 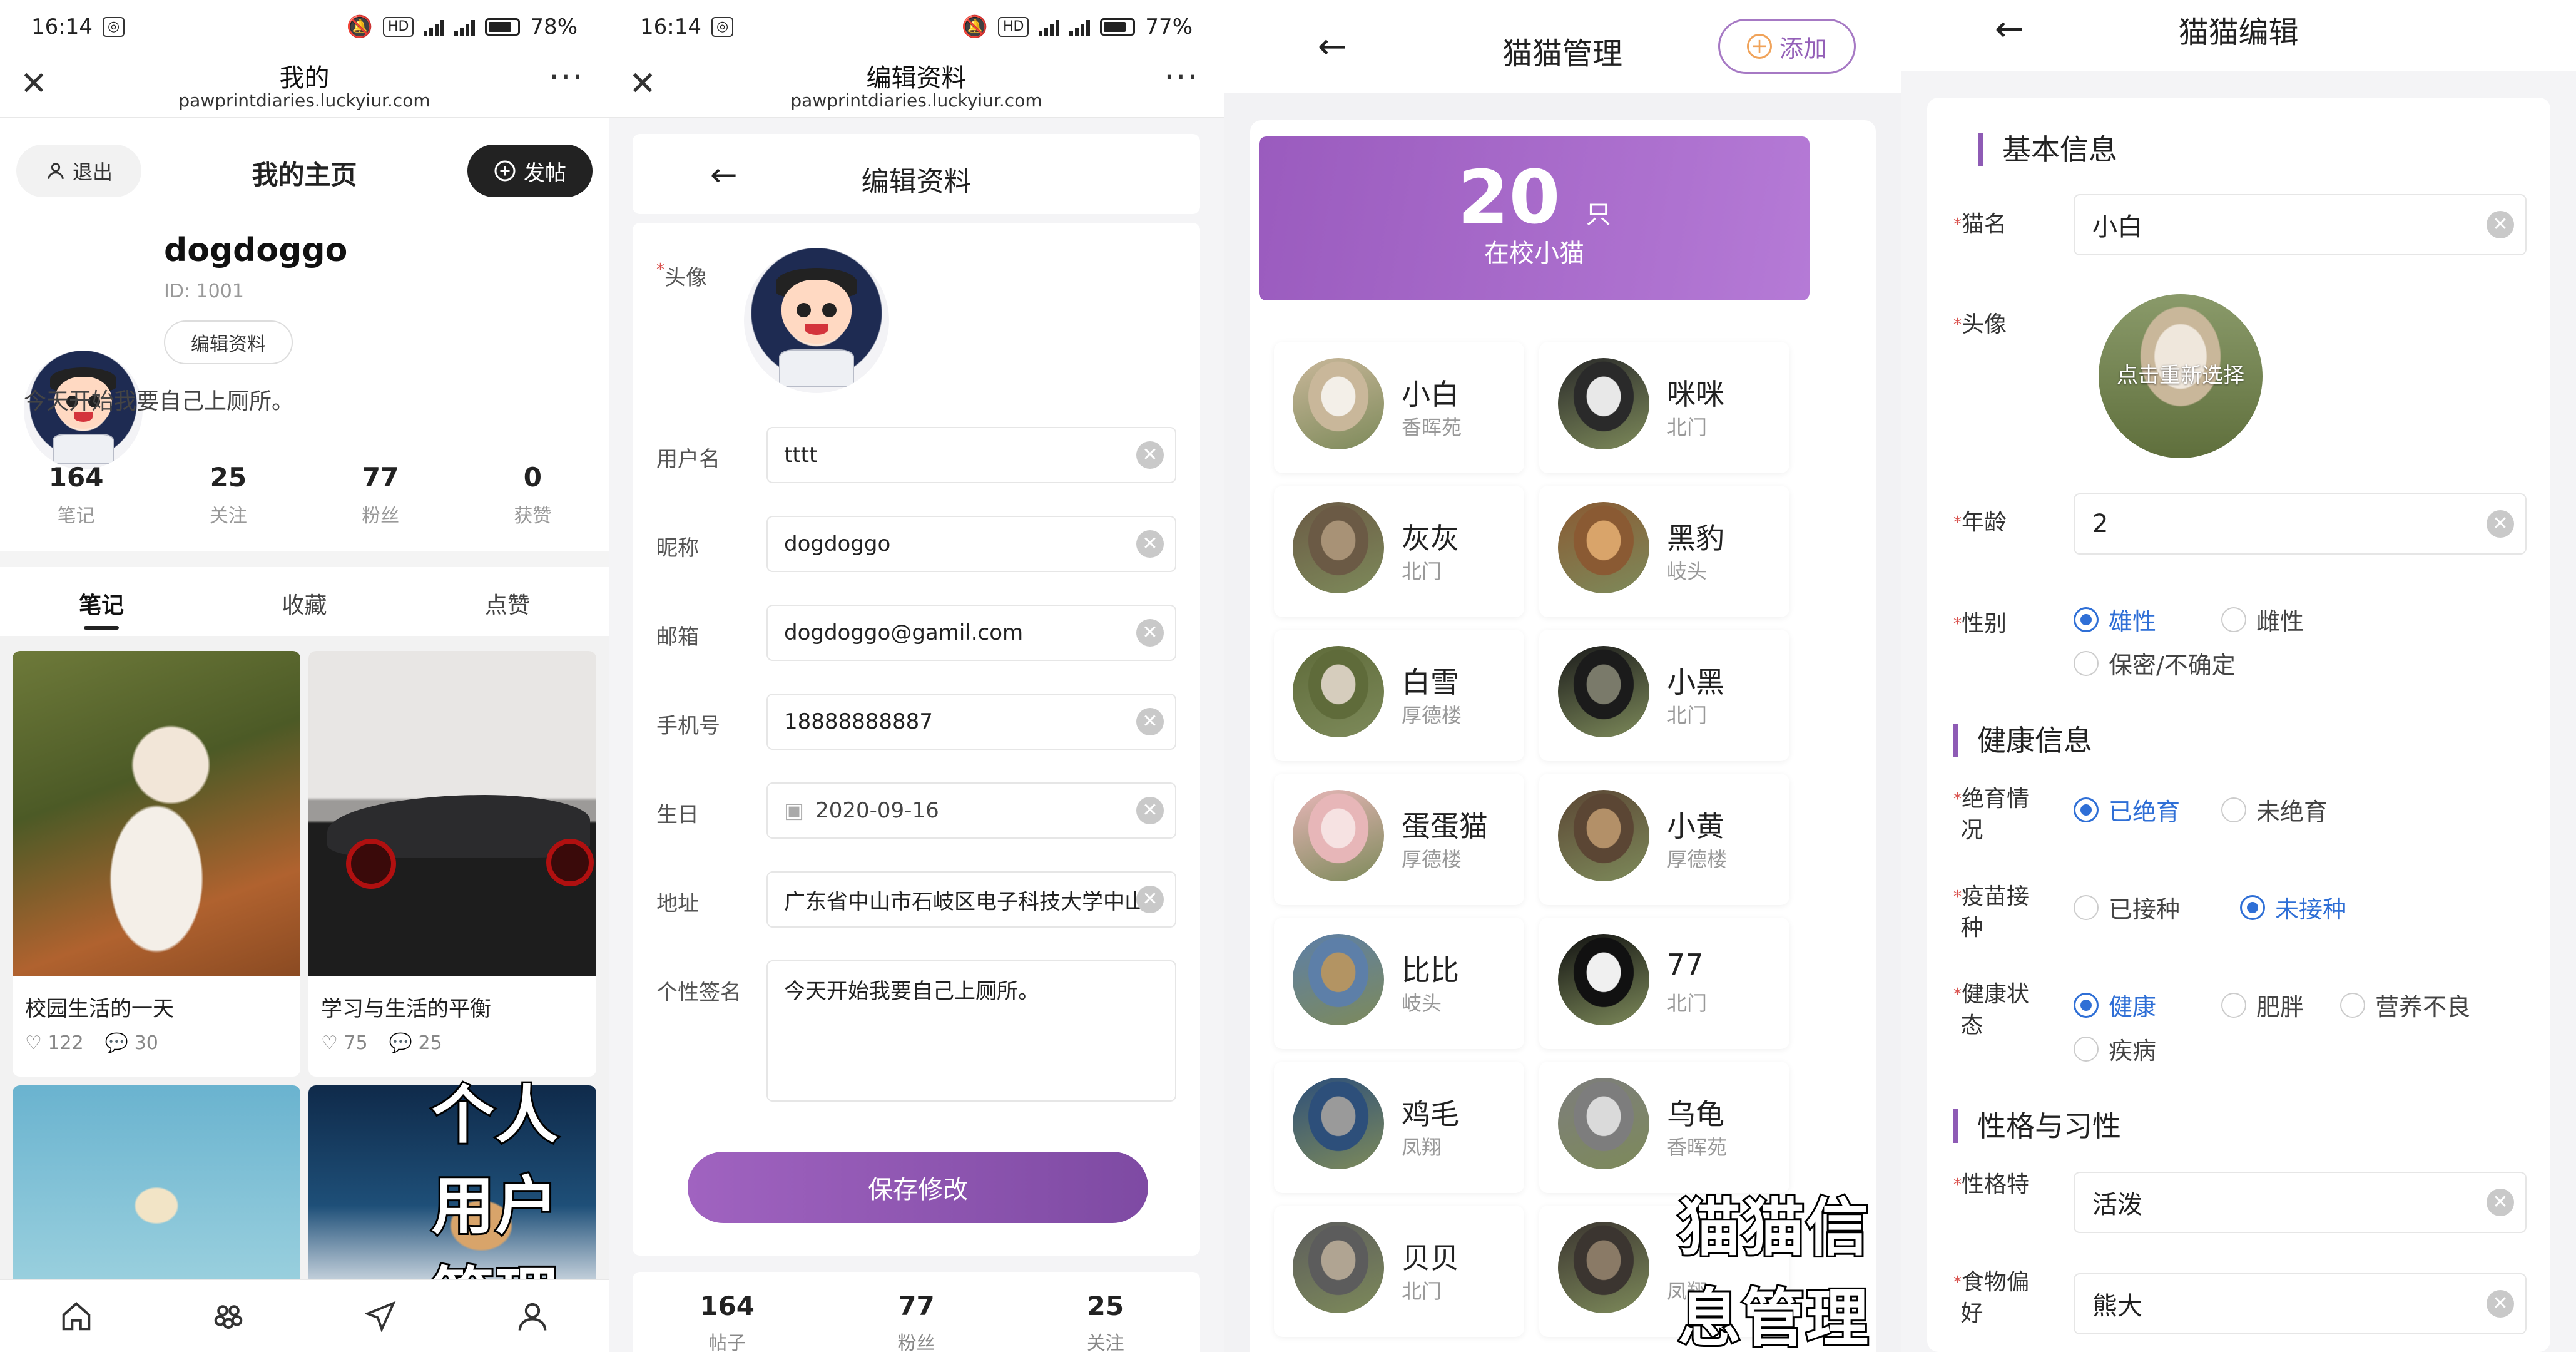 I want to click on post-card, so click(x=156, y=1185).